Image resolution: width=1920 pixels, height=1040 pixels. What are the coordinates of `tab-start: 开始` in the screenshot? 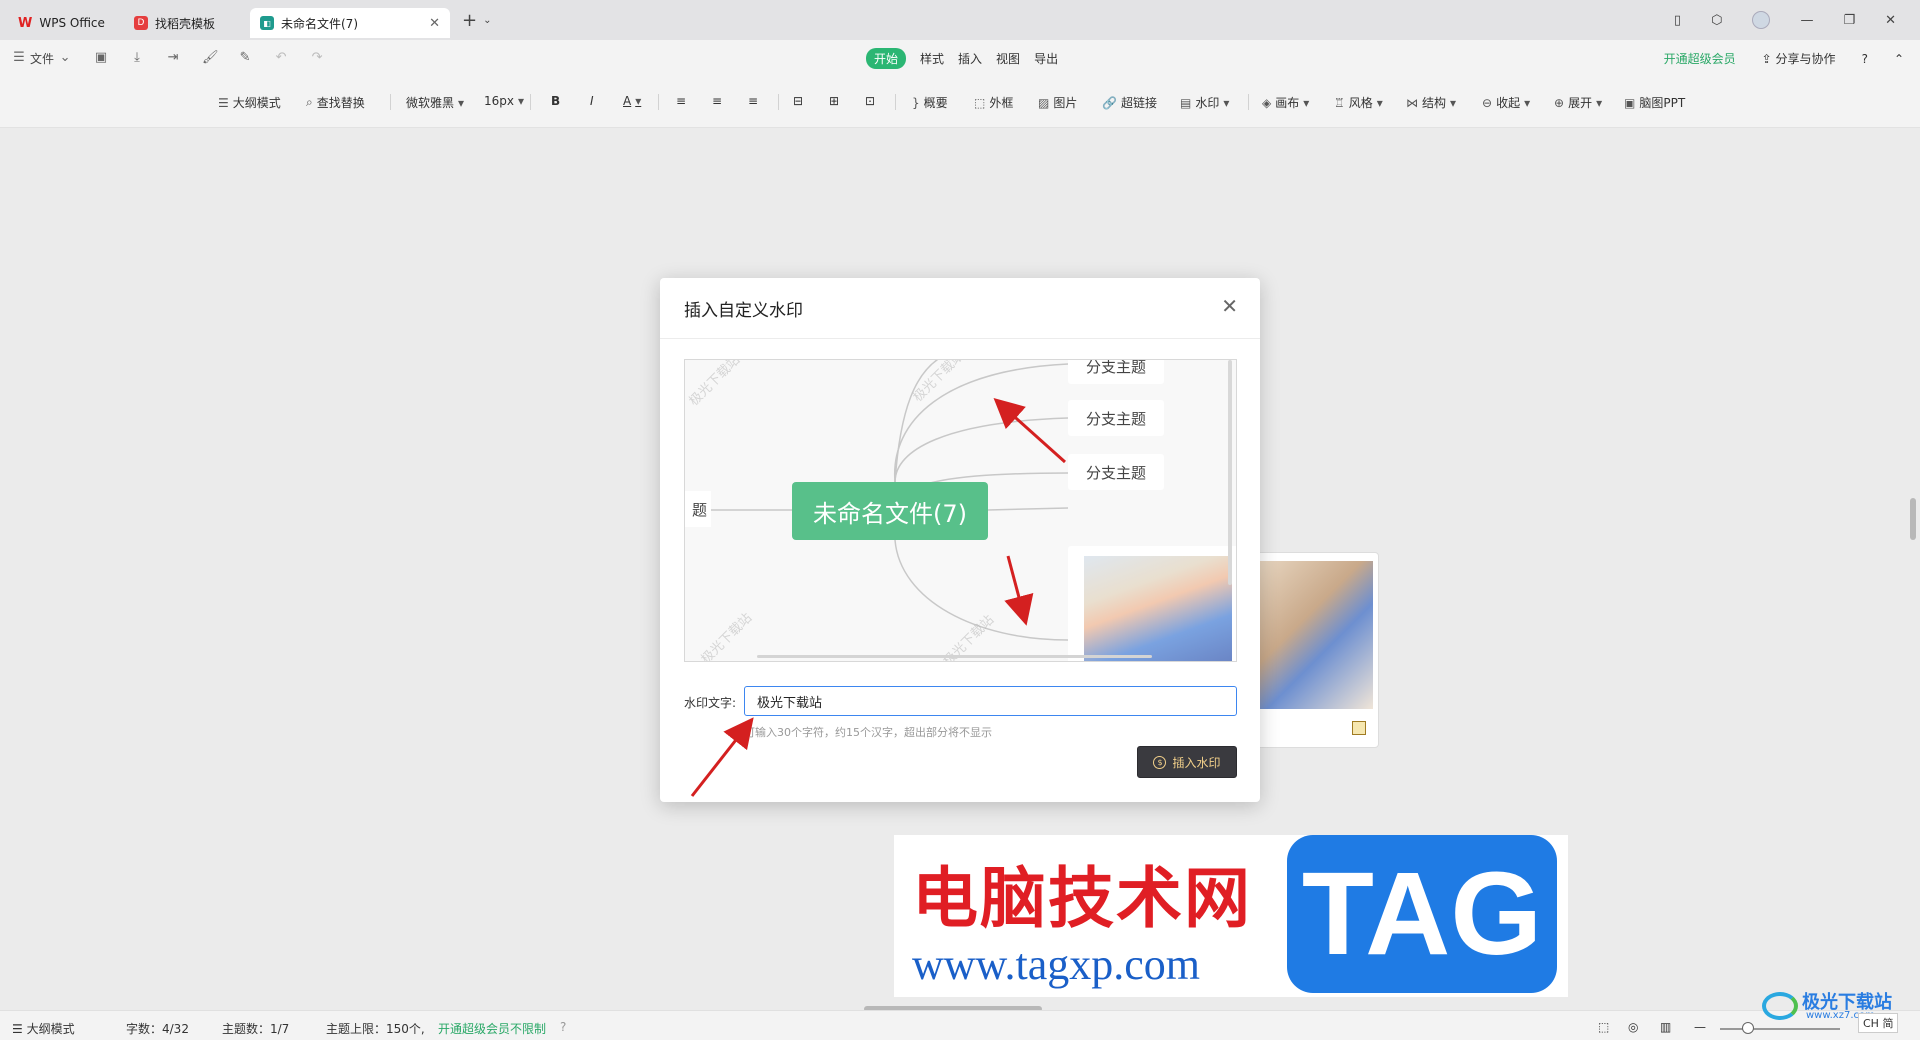 It's located at (886, 58).